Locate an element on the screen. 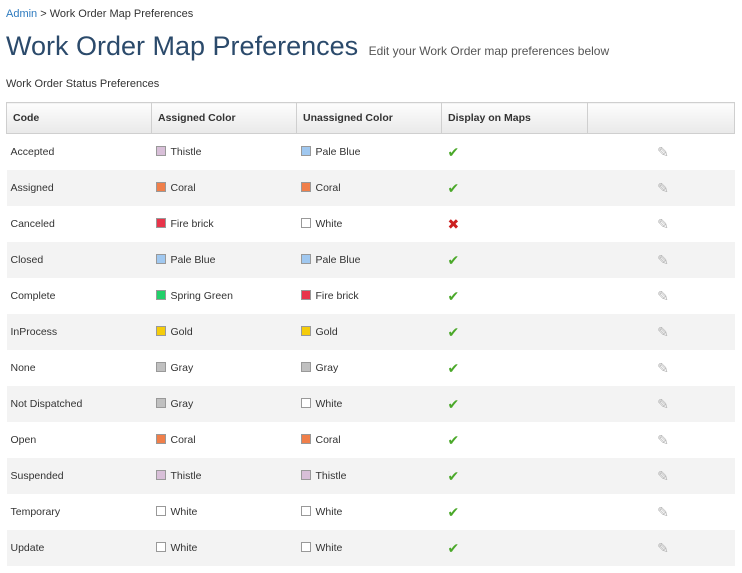  assigned-color-cell: Gray is located at coordinates (224, 368).